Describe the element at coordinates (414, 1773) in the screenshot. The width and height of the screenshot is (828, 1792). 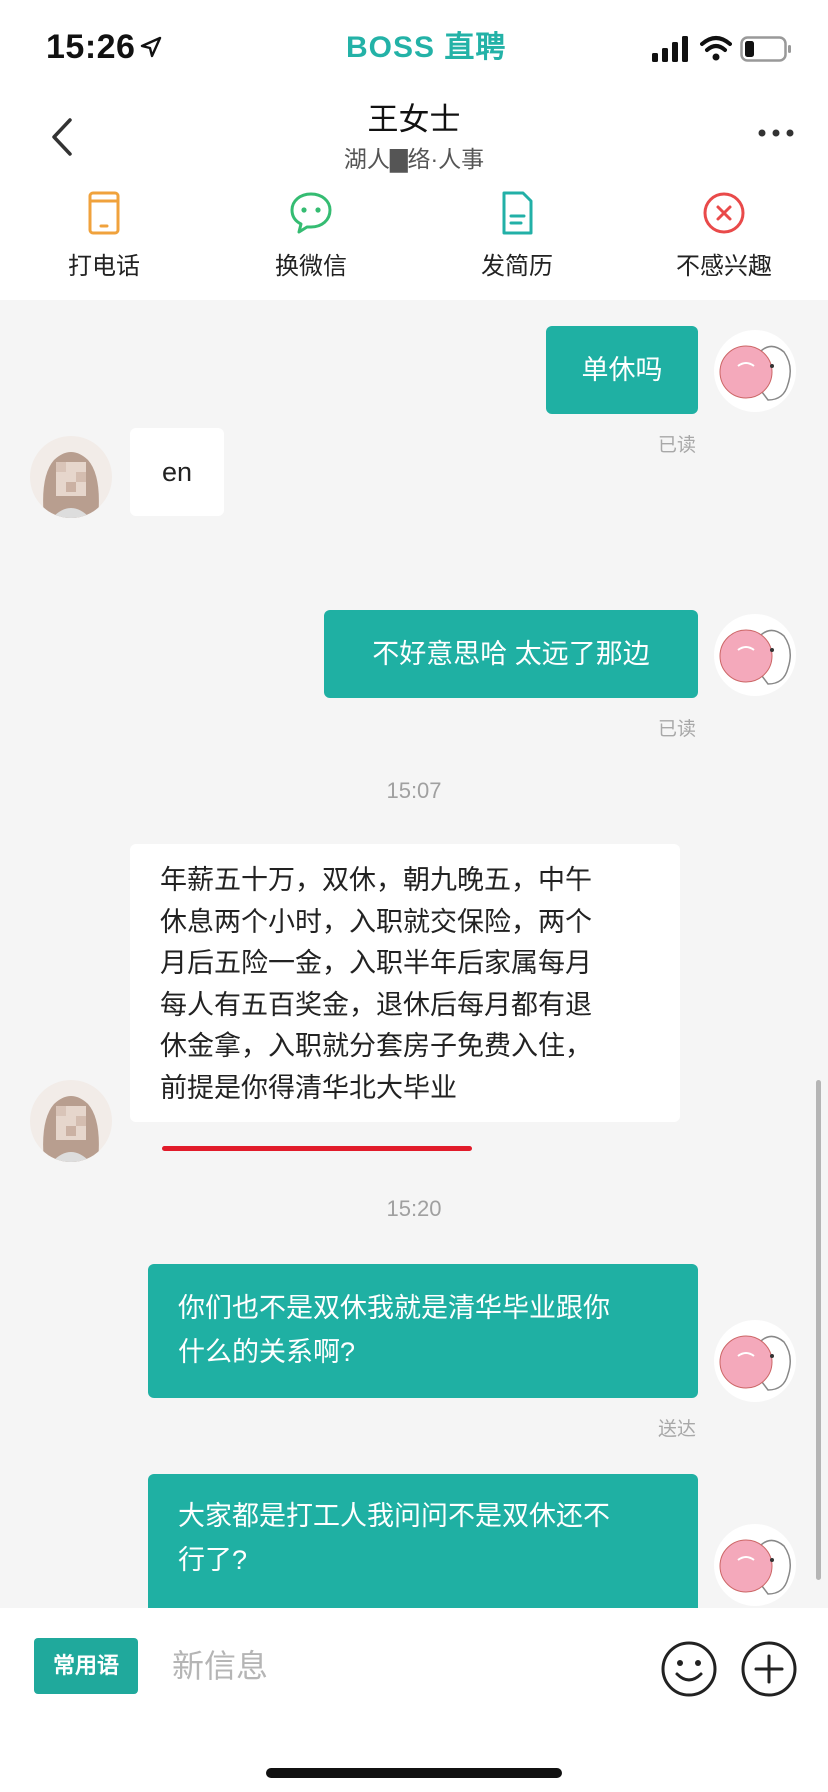
I see `home-indicator` at that location.